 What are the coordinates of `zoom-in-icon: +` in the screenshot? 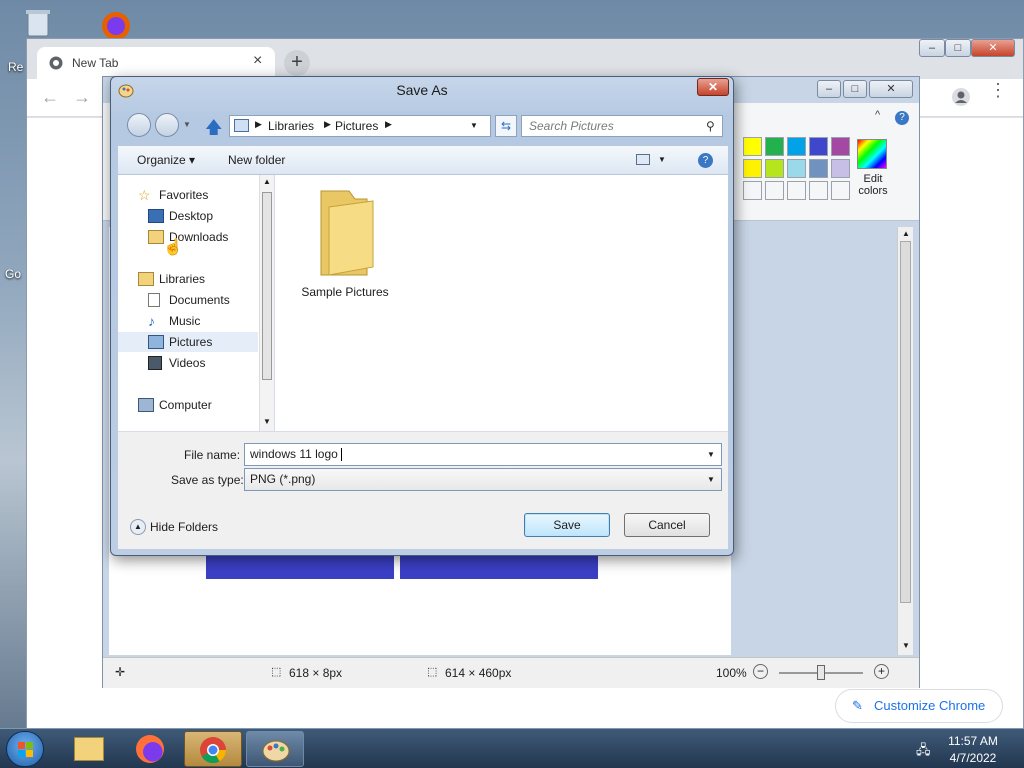 It's located at (881, 671).